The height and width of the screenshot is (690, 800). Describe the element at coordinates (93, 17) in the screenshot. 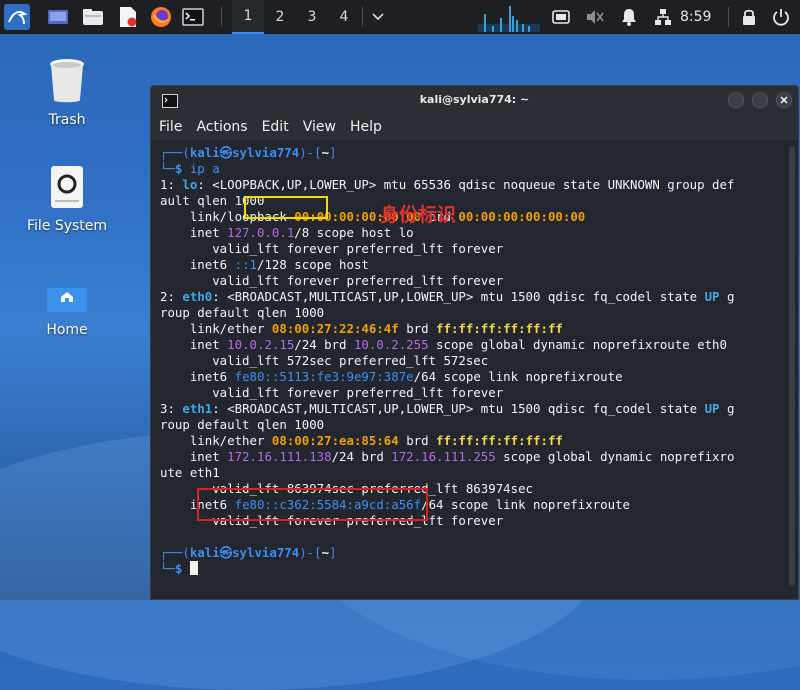

I see `file-manager-icon` at that location.